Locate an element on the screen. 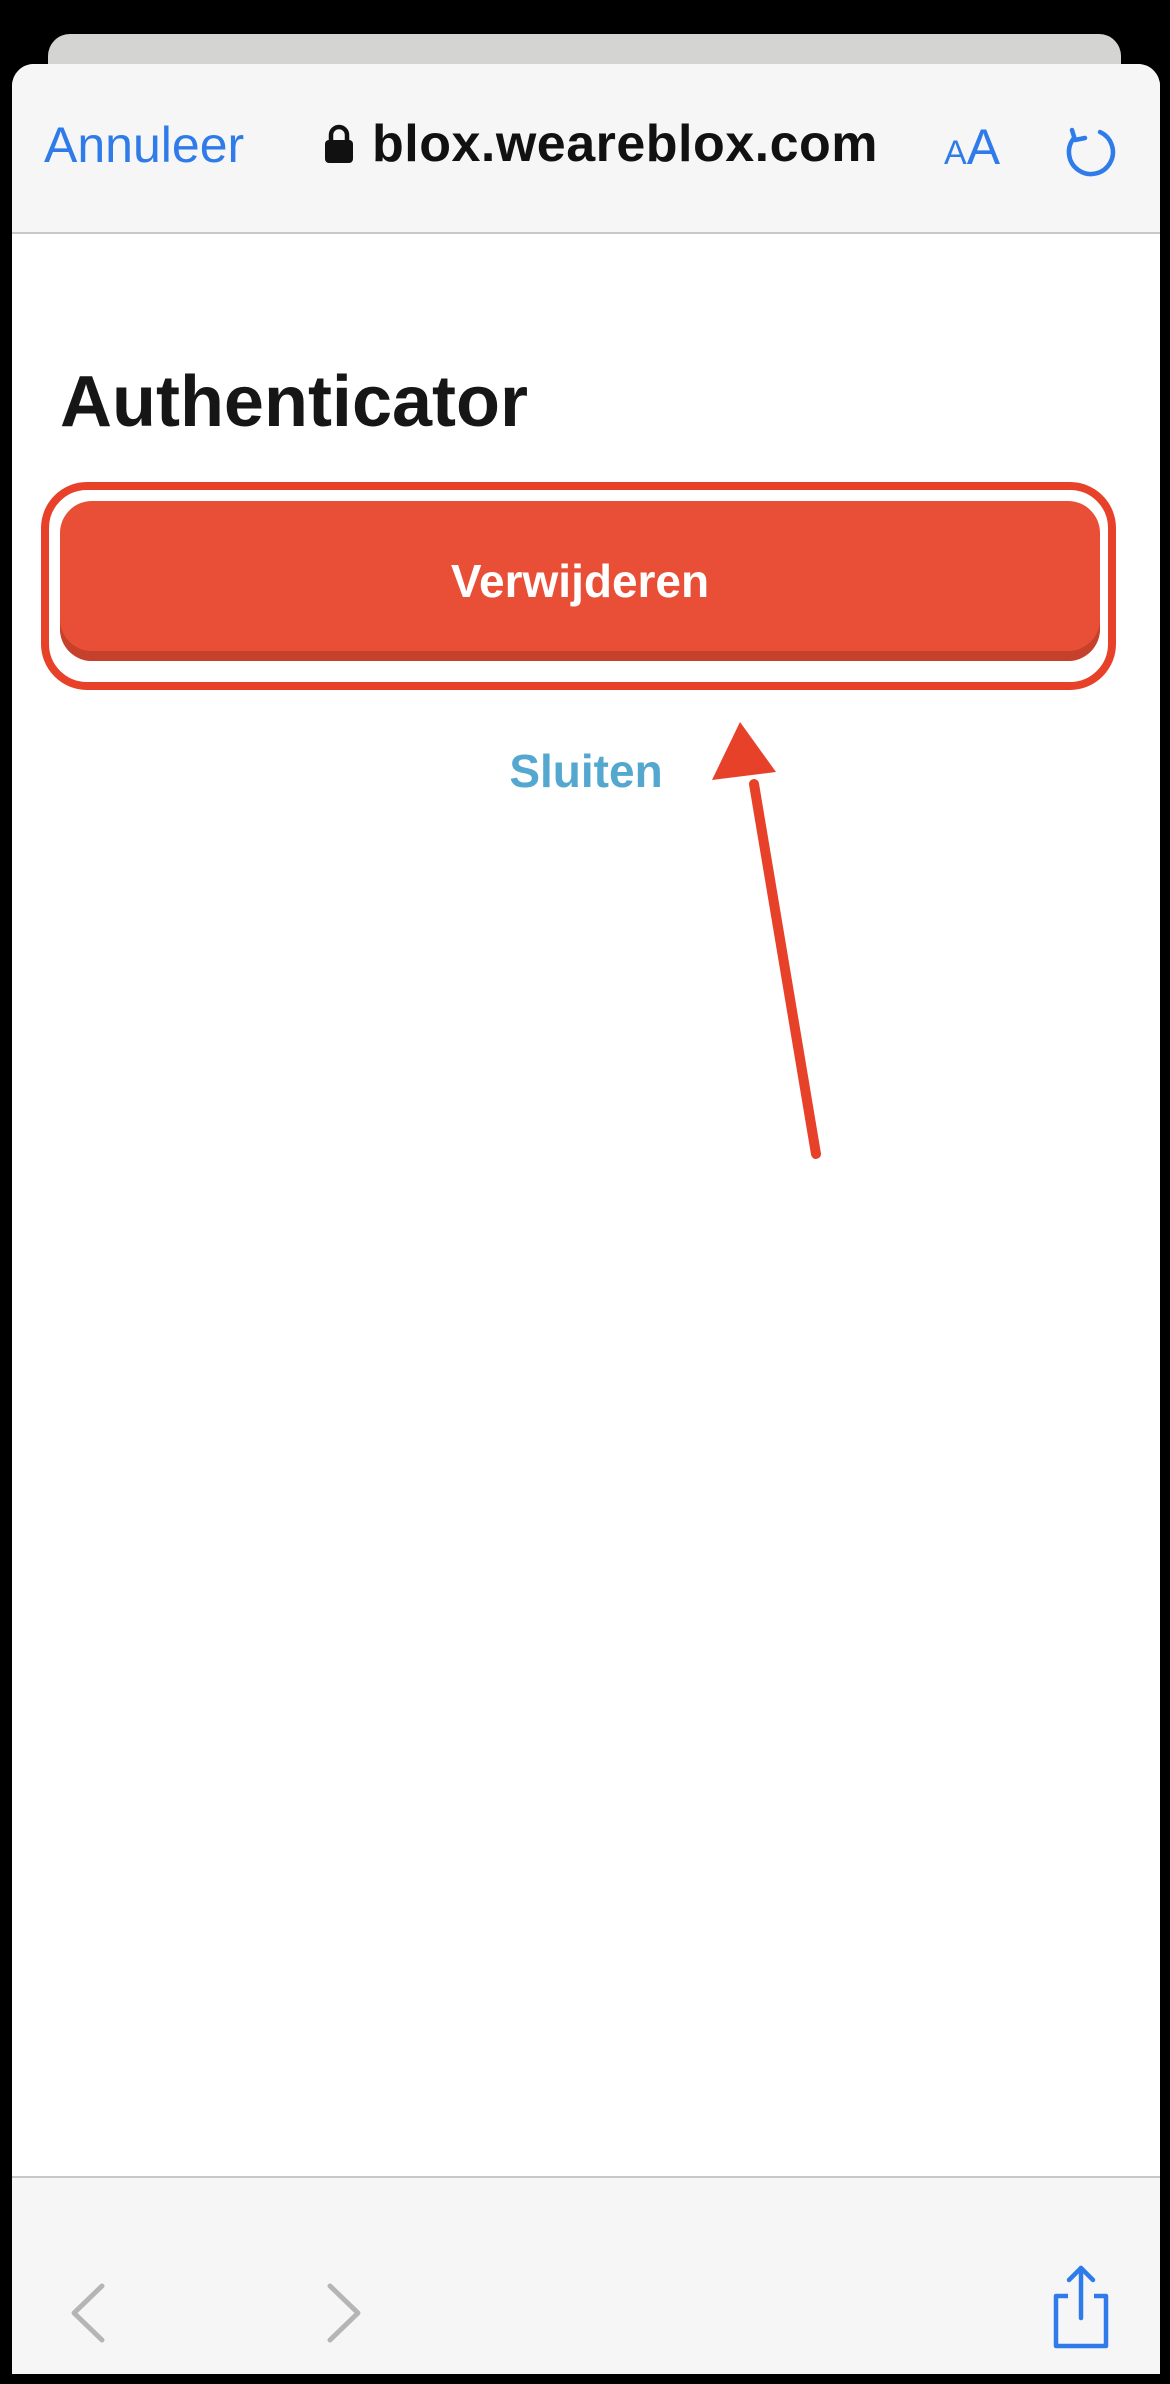  text-size-button: AA is located at coordinates (972, 147).